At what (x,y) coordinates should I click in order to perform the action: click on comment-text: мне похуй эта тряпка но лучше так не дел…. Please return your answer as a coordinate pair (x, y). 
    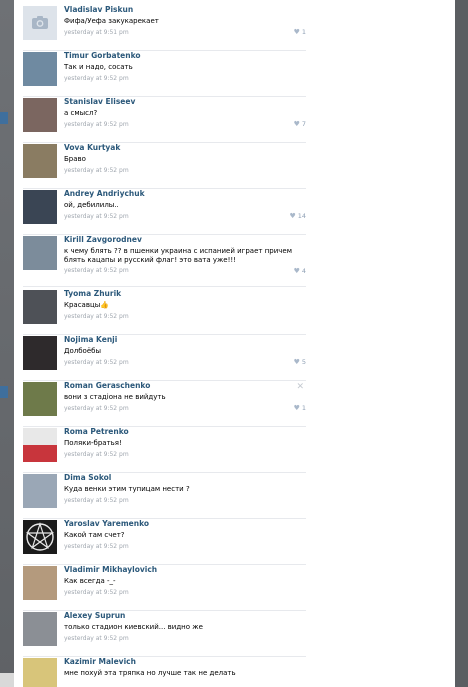
    Looking at the image, I should click on (150, 673).